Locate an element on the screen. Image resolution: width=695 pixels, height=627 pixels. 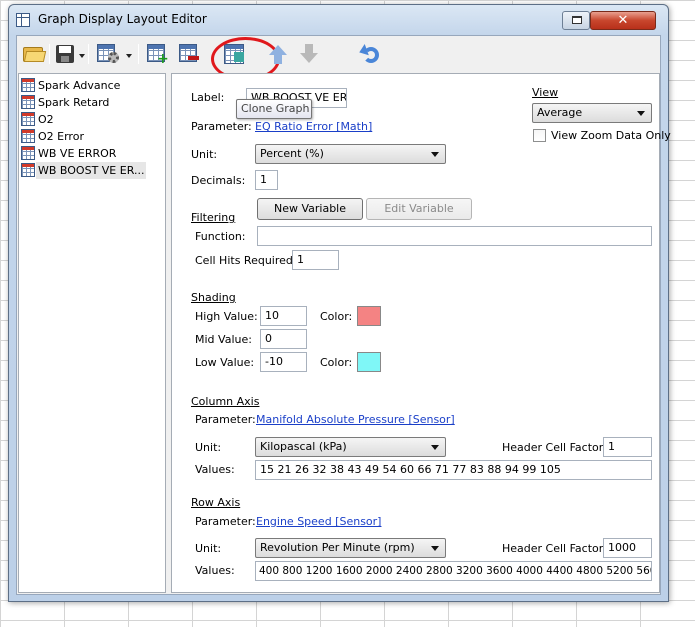
new-variable-button: New Variable is located at coordinates (310, 209).